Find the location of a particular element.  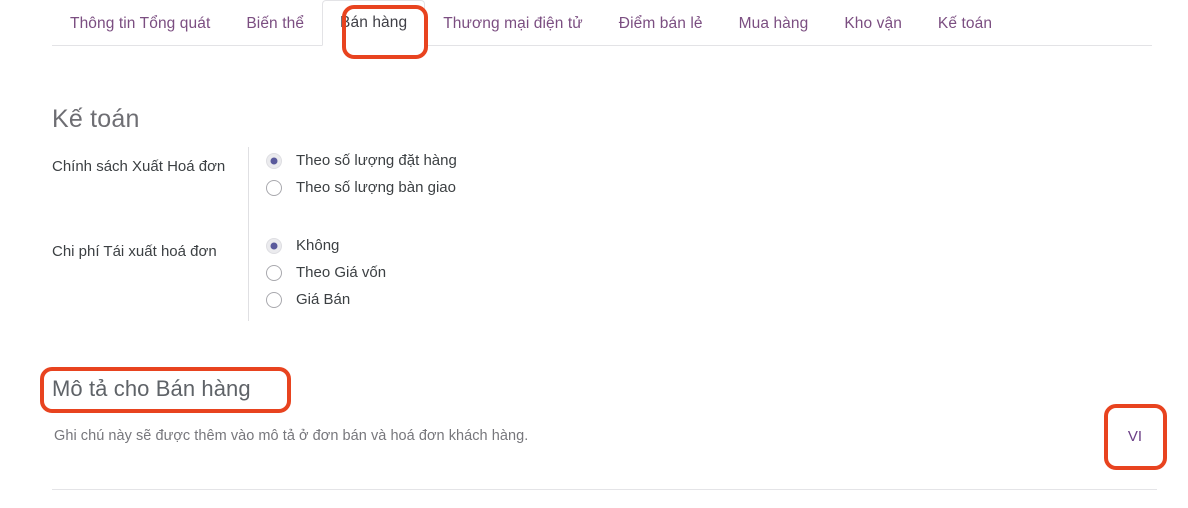

radio-option: Không is located at coordinates (326, 245).